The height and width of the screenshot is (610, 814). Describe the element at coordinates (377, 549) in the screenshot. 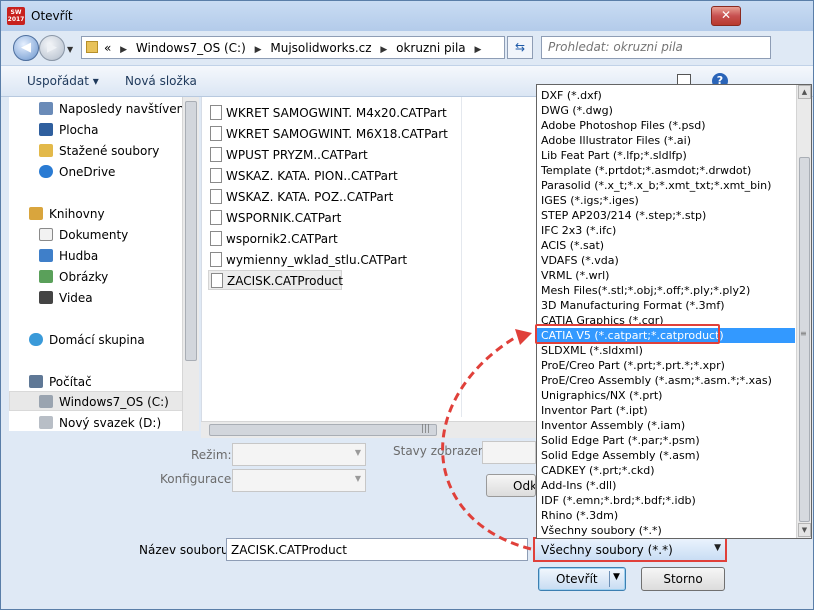

I see `filename-input` at that location.